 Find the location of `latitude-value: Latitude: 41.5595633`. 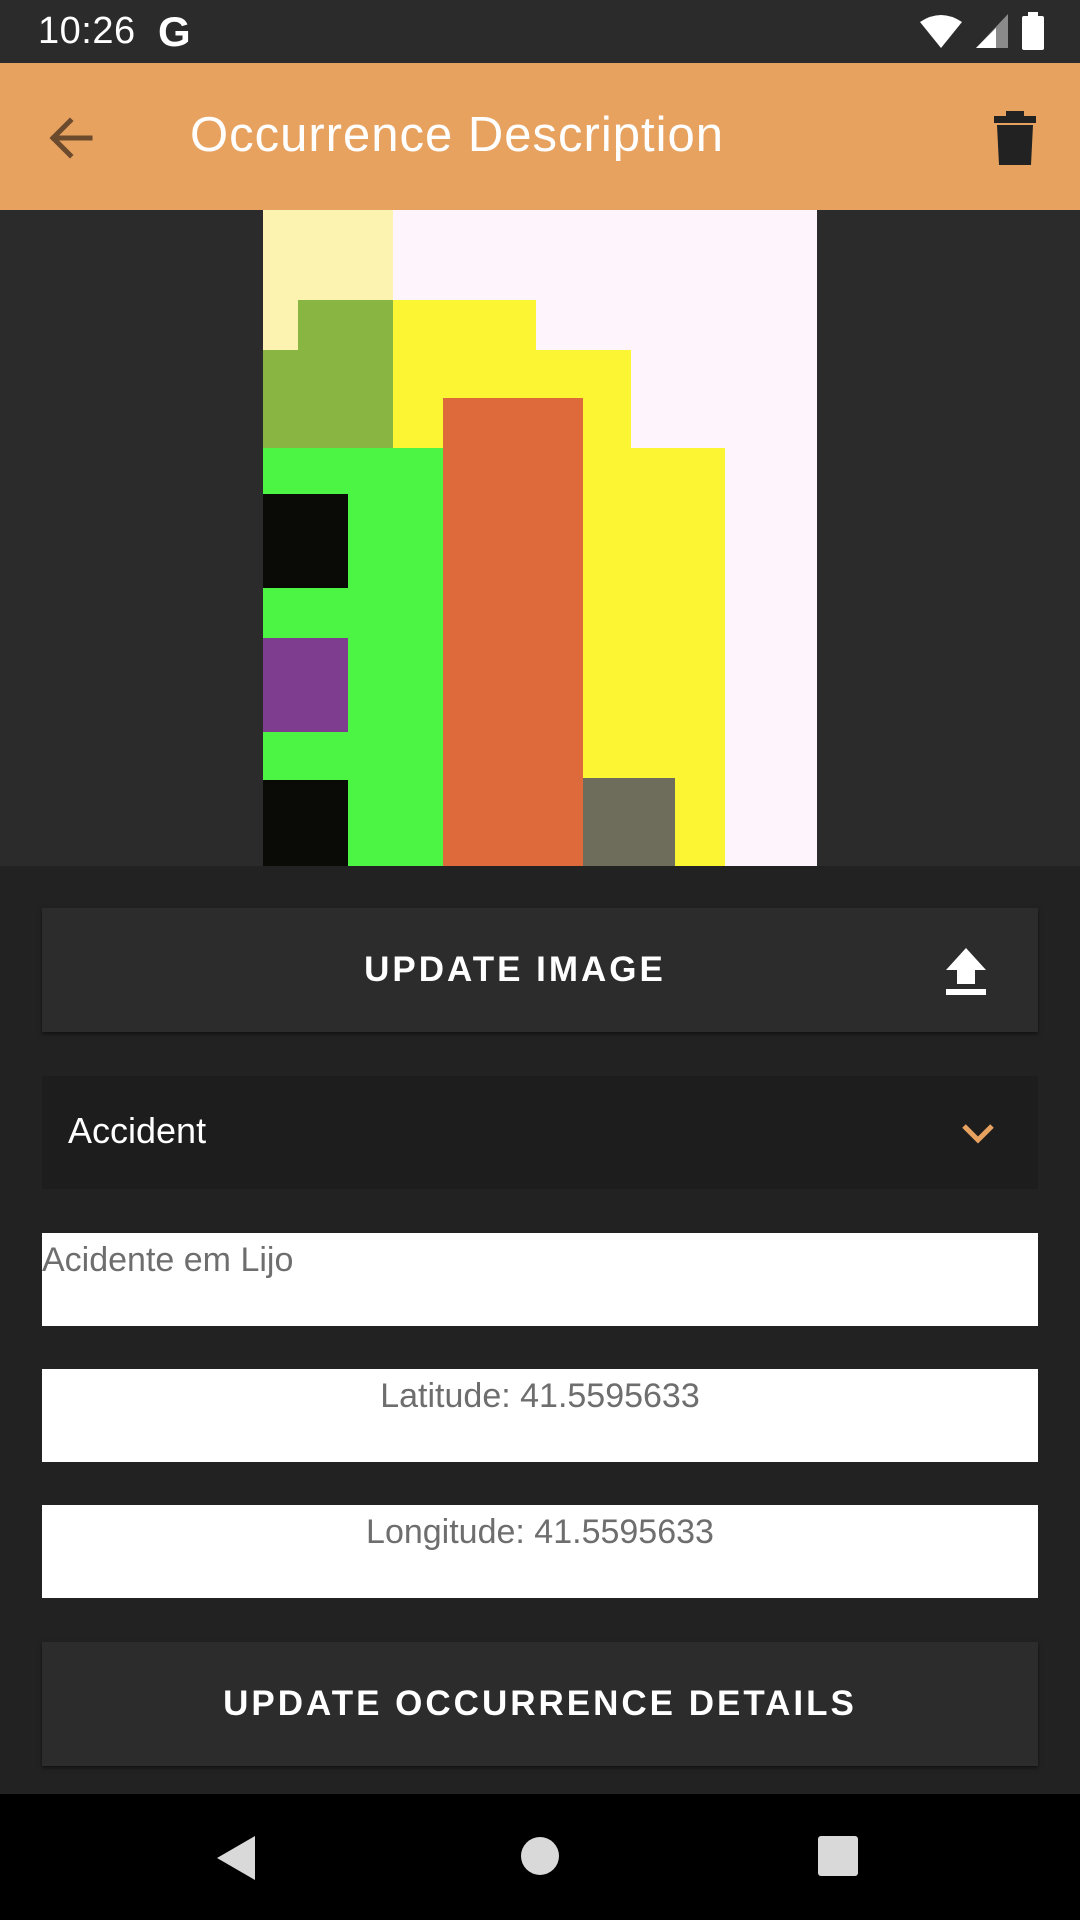

latitude-value: Latitude: 41.5595633 is located at coordinates (540, 1396).